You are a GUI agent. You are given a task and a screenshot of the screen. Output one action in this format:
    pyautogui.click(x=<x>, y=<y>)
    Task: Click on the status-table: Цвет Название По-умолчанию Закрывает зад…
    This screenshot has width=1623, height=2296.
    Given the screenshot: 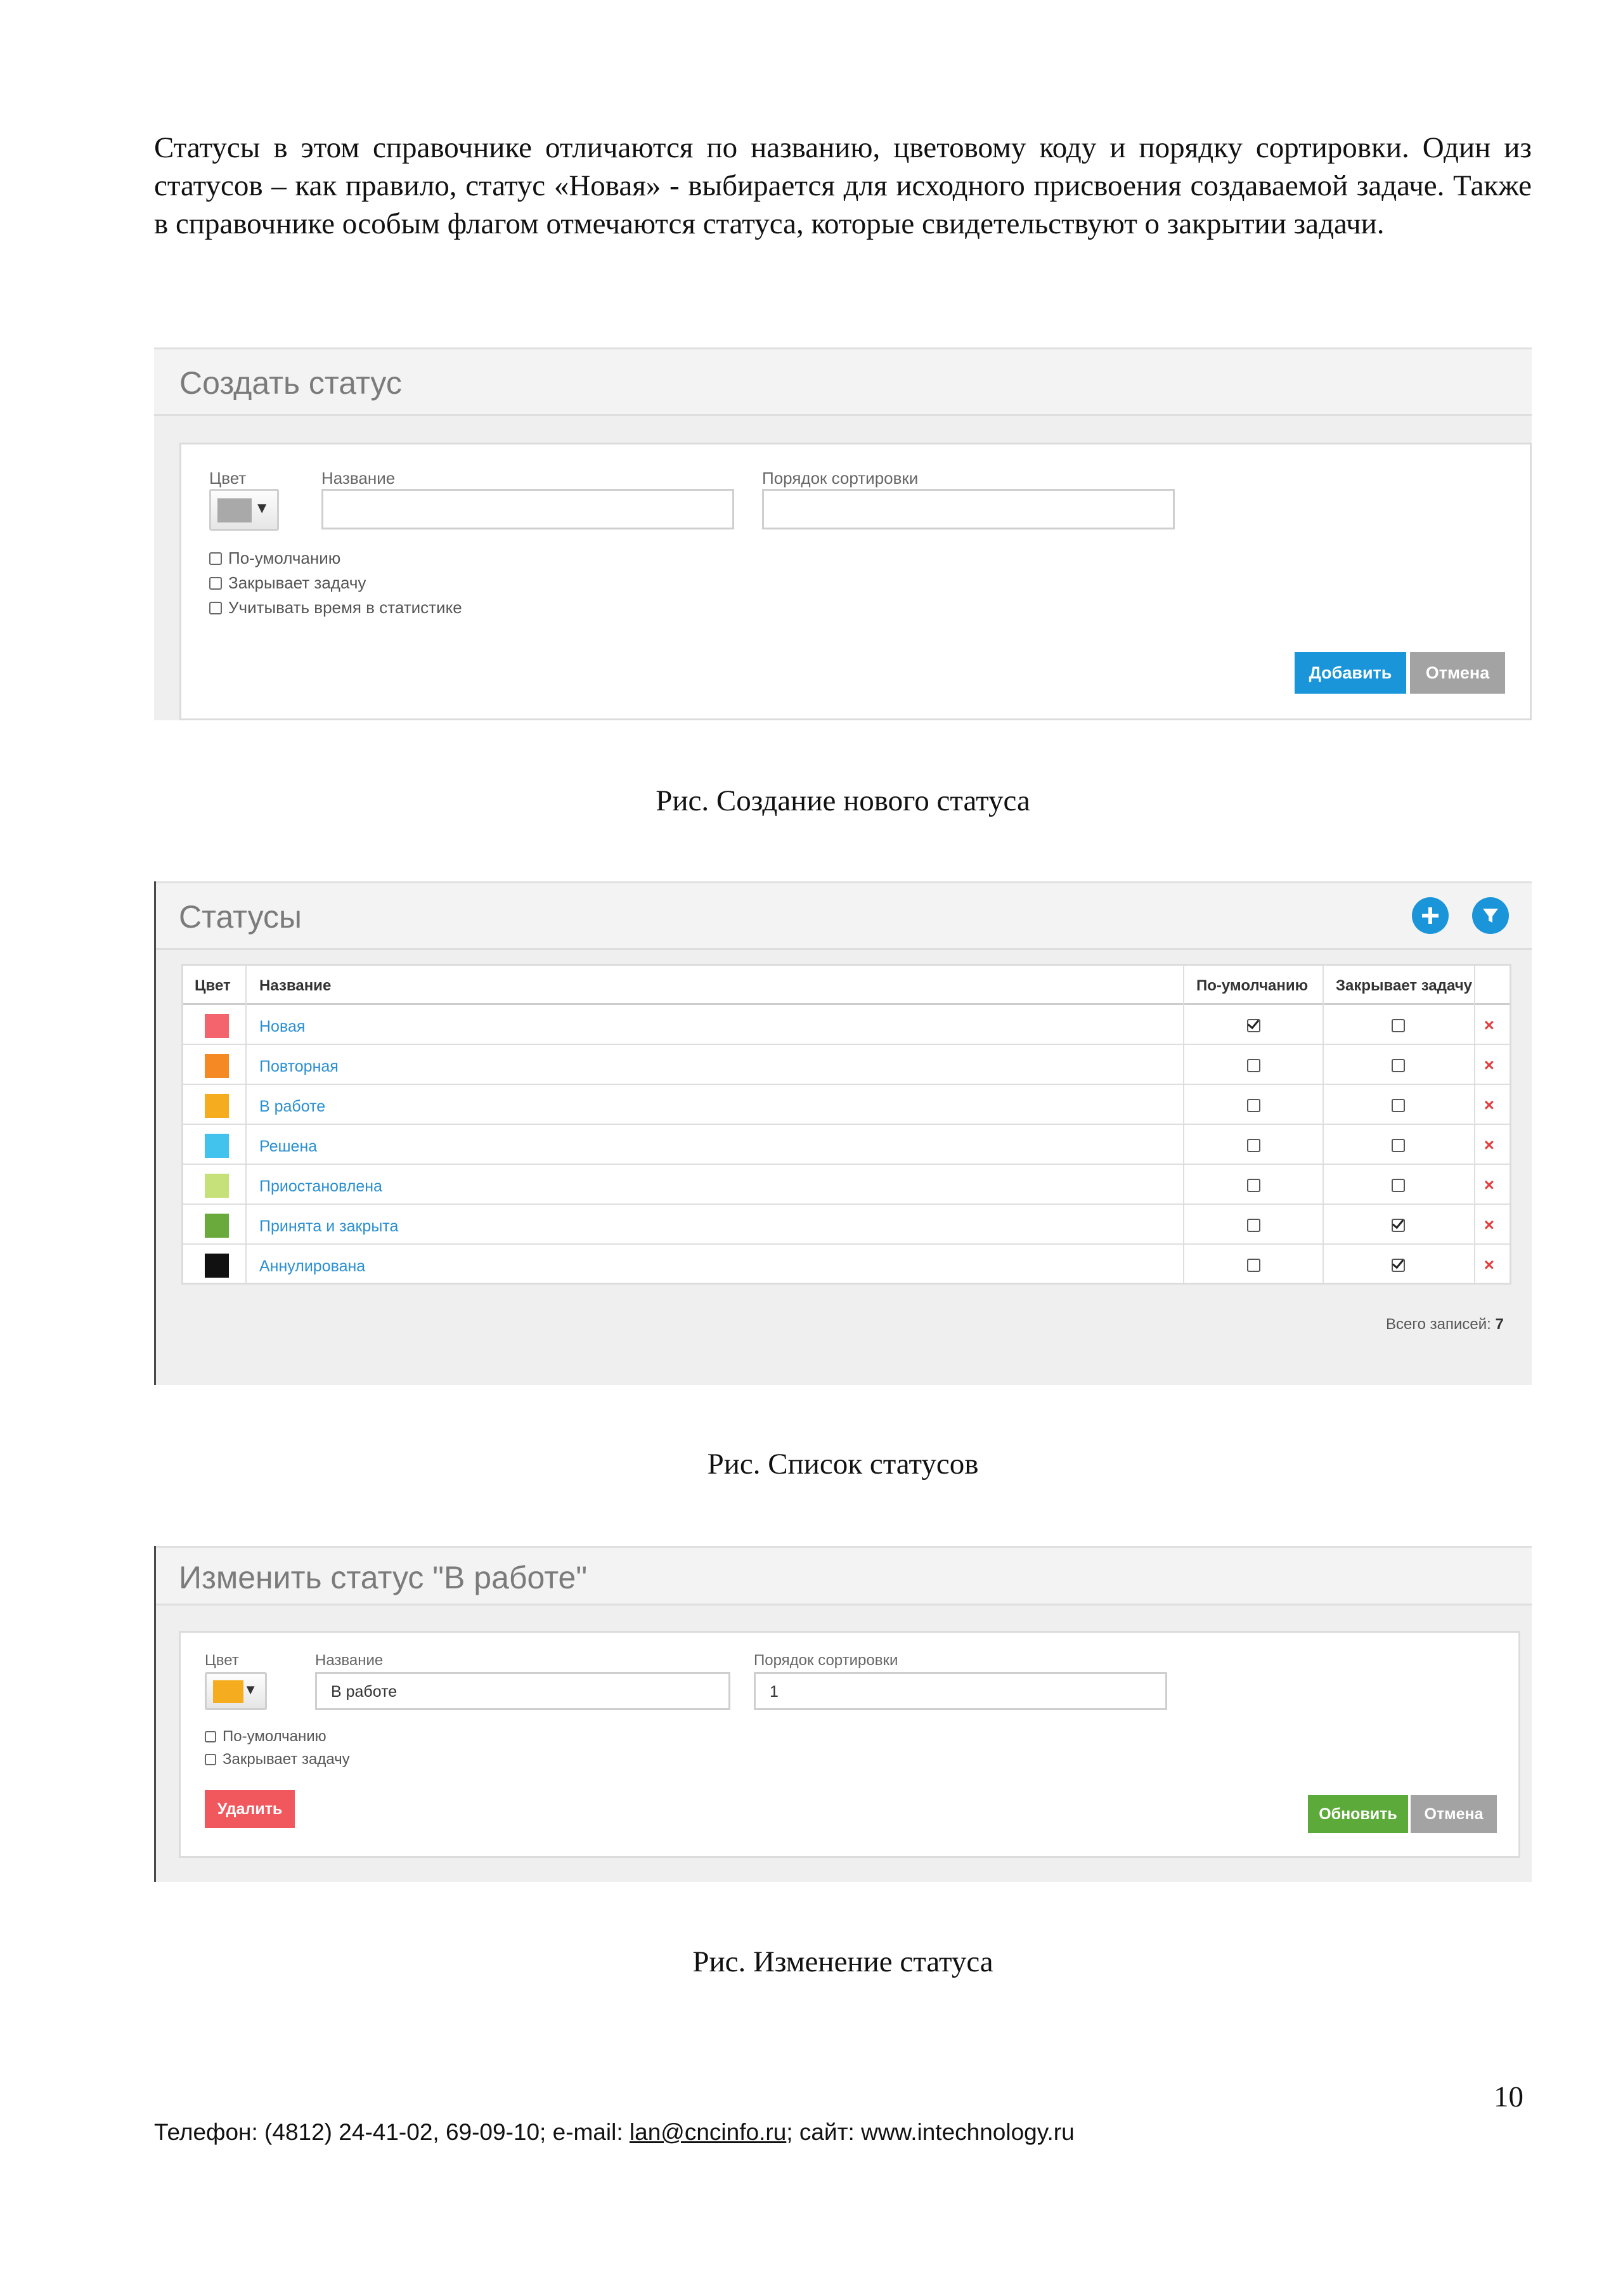 What is the action you would take?
    pyautogui.click(x=846, y=1124)
    